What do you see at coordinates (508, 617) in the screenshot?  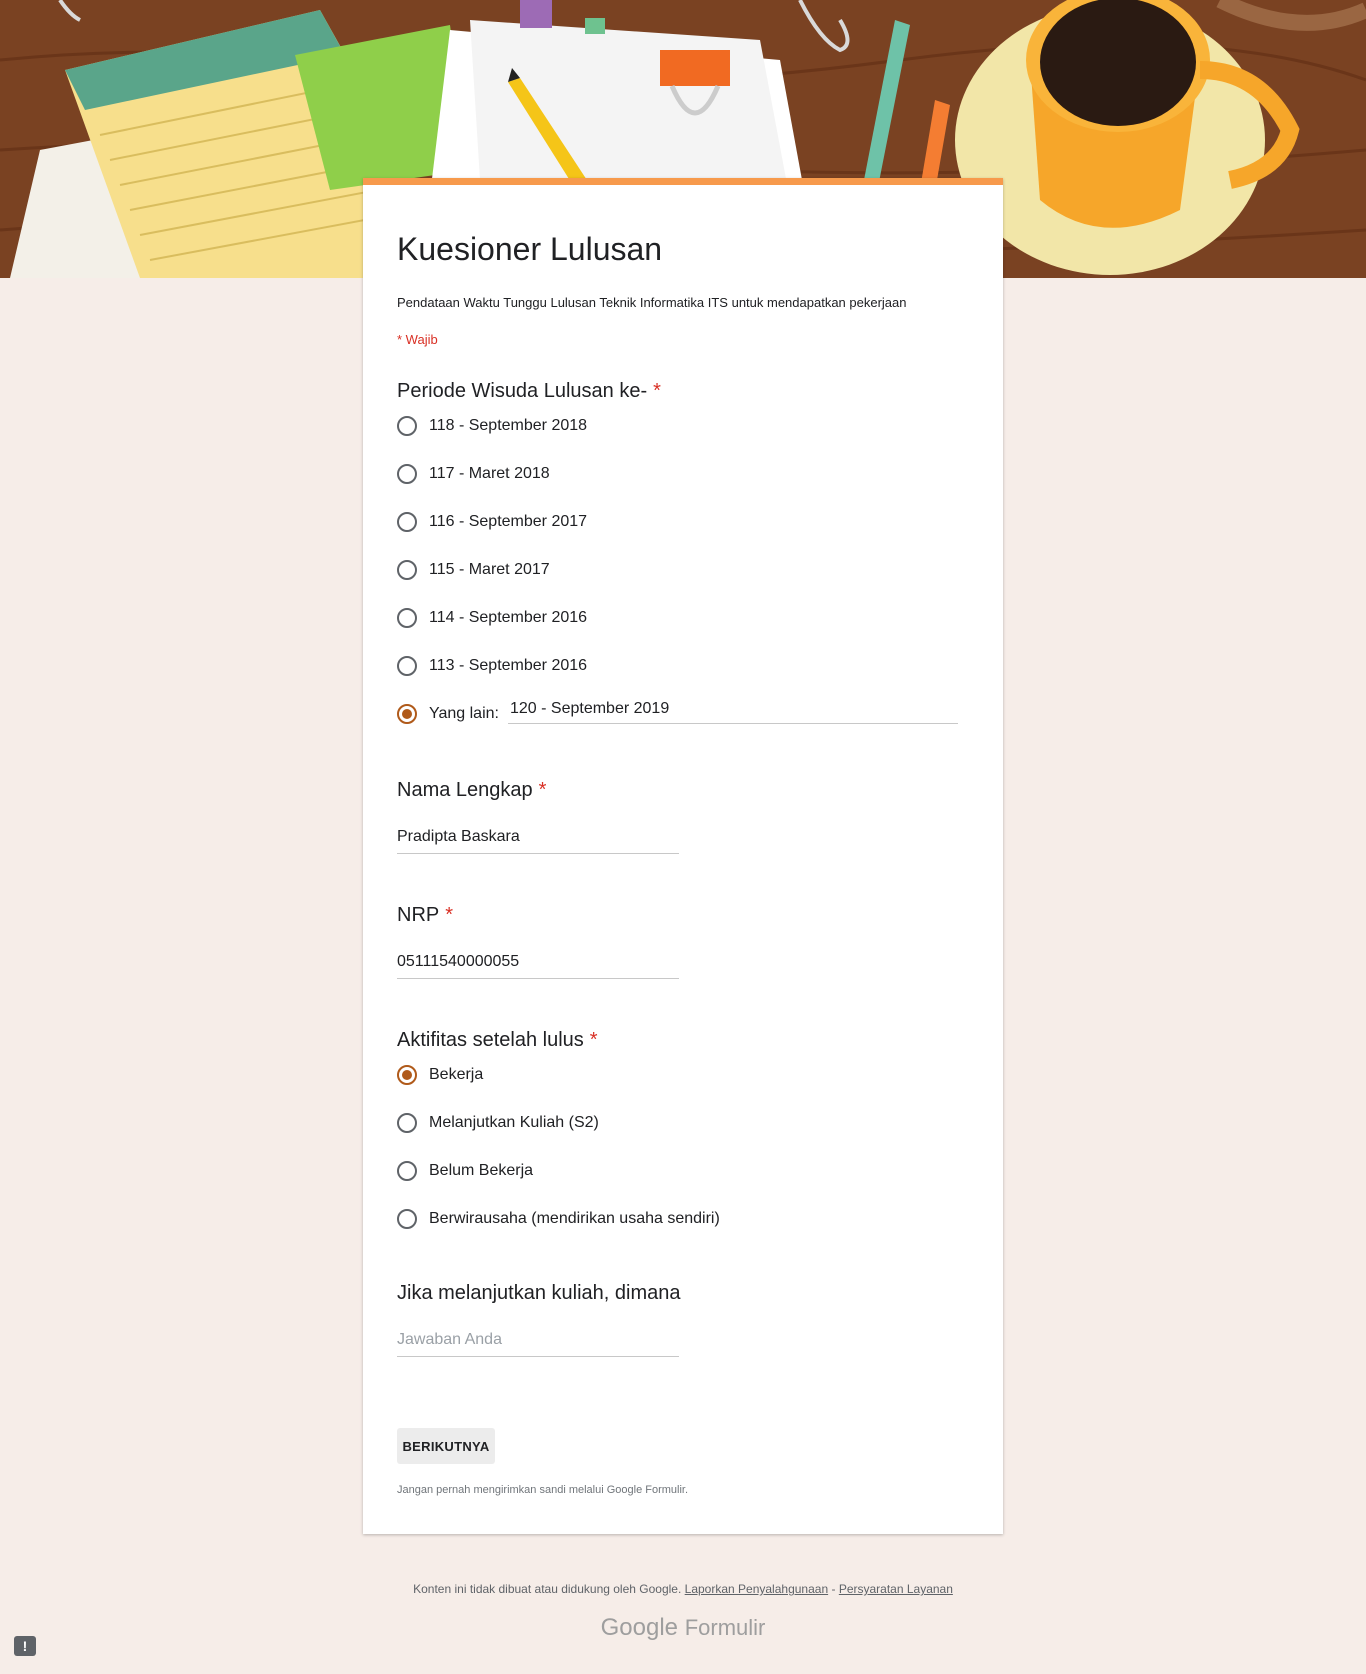 I see `radio-label: 114 - September 2016` at bounding box center [508, 617].